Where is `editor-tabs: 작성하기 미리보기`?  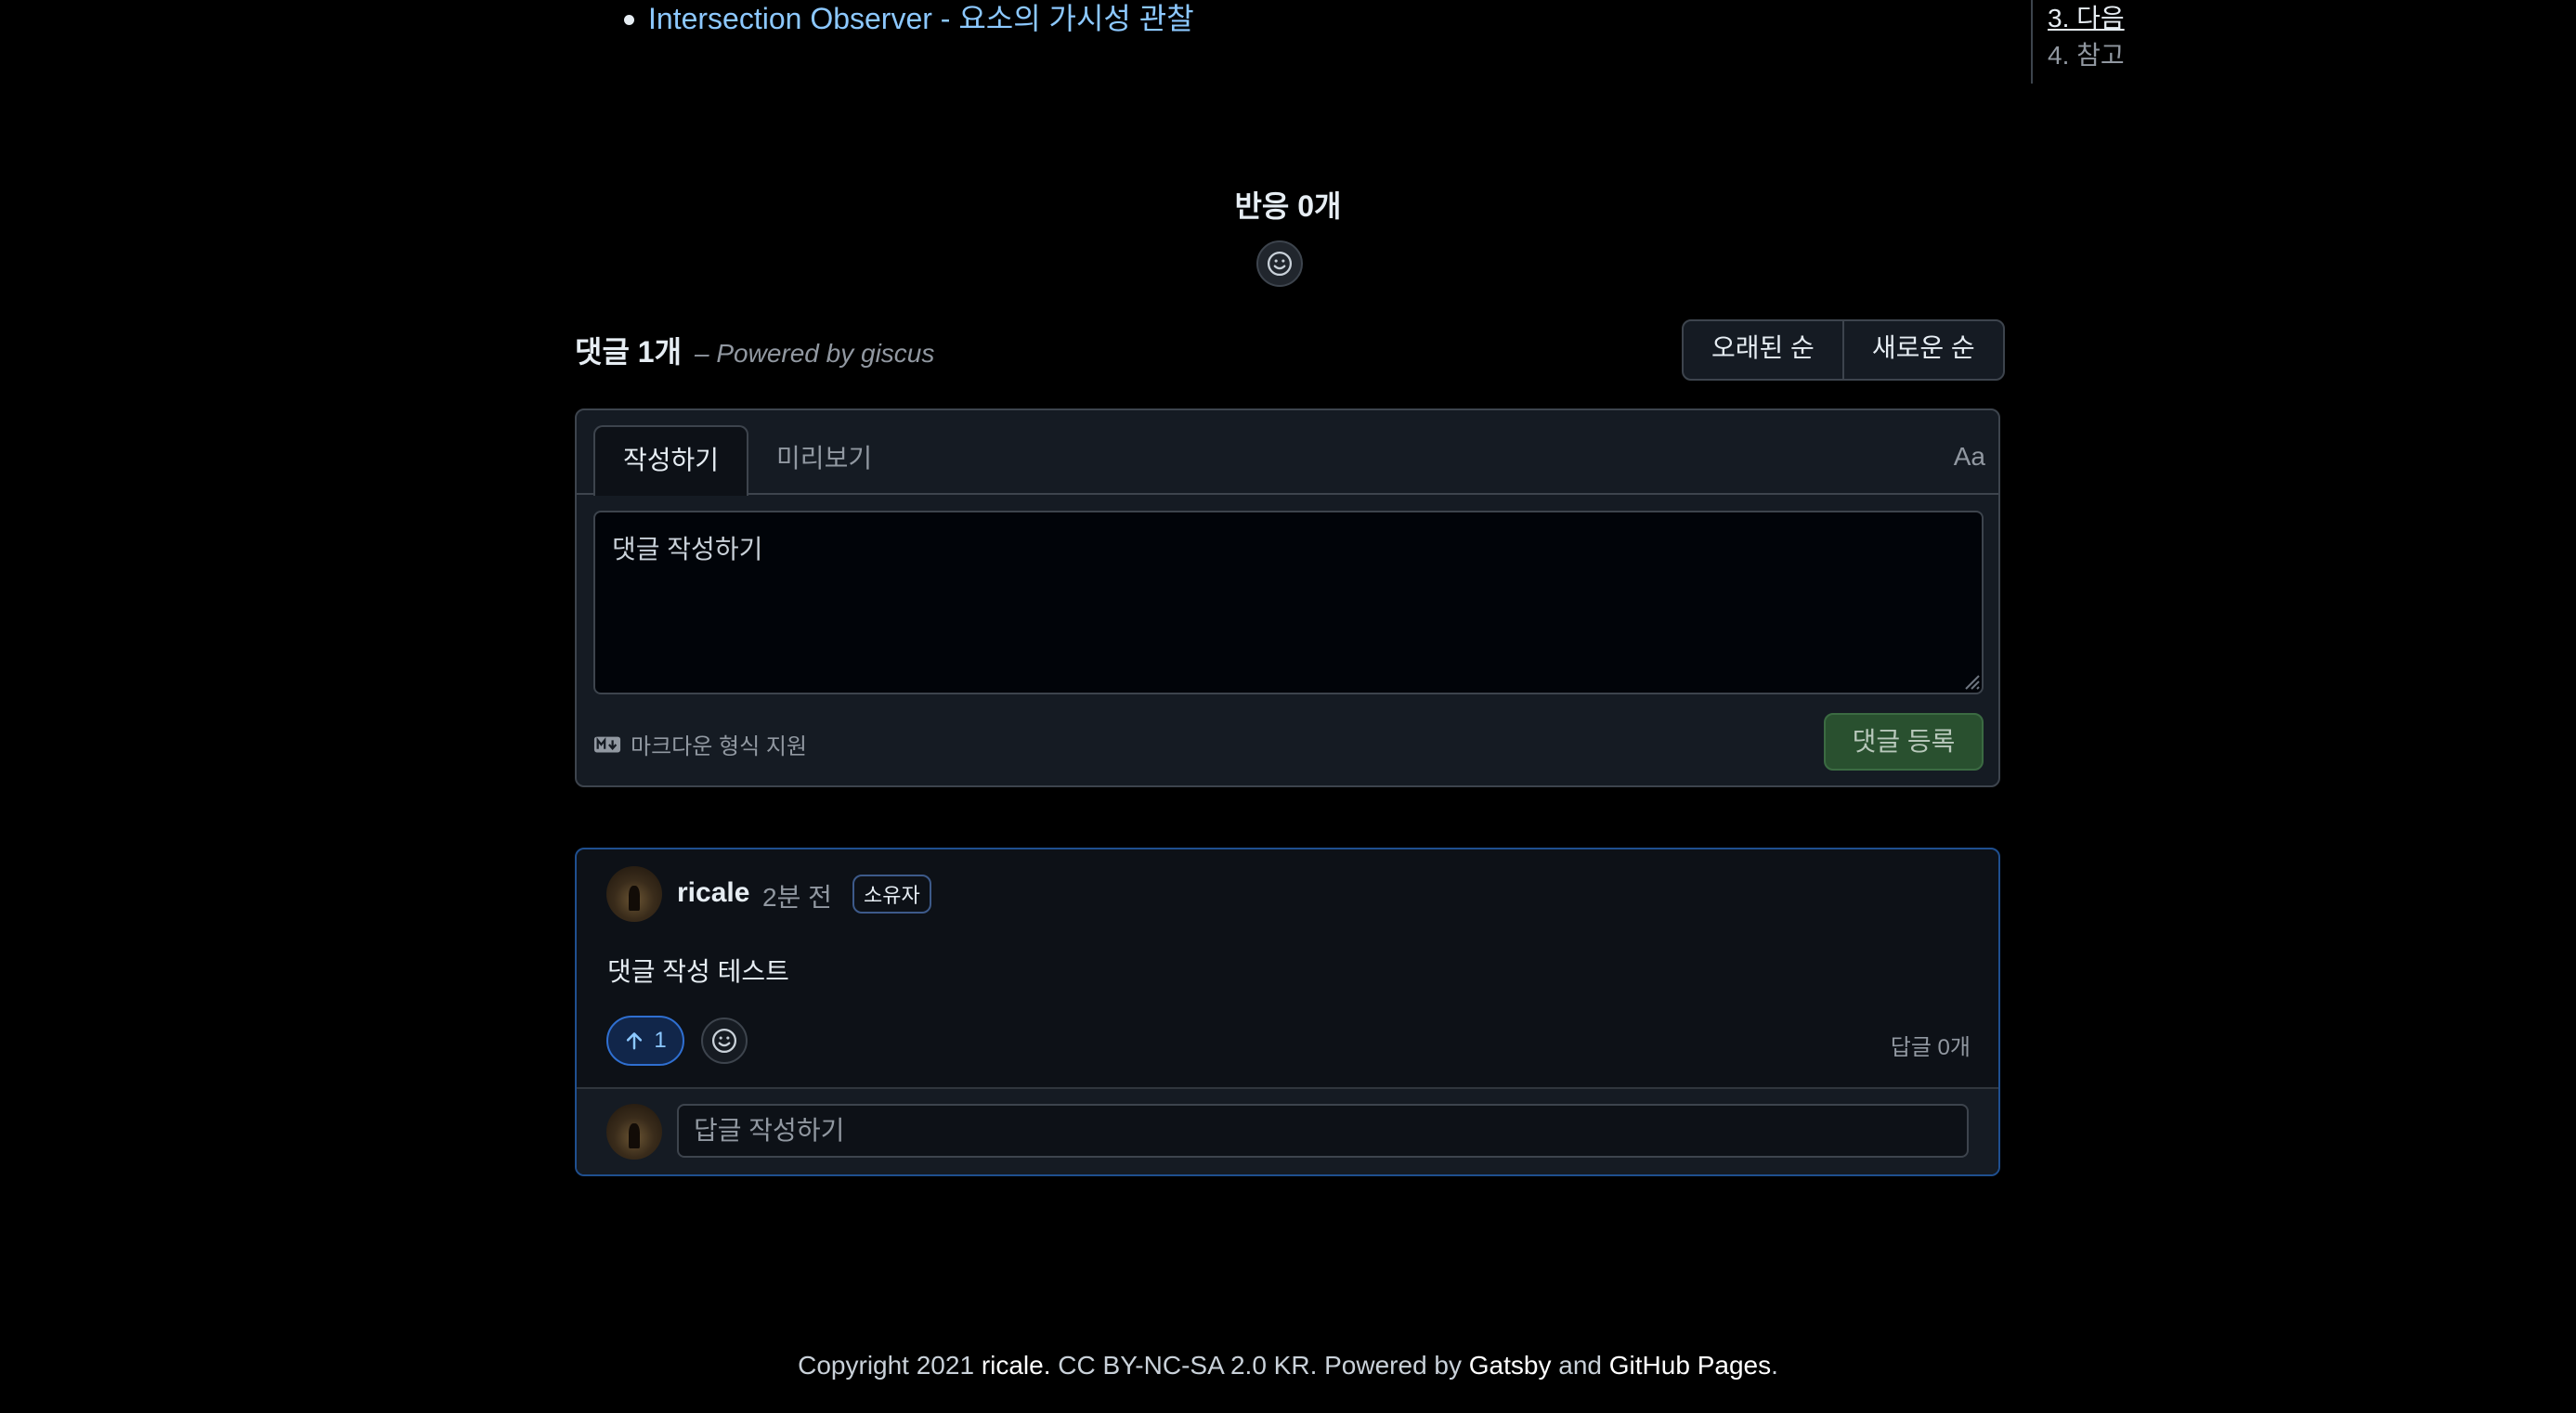 editor-tabs: 작성하기 미리보기 is located at coordinates (746, 461).